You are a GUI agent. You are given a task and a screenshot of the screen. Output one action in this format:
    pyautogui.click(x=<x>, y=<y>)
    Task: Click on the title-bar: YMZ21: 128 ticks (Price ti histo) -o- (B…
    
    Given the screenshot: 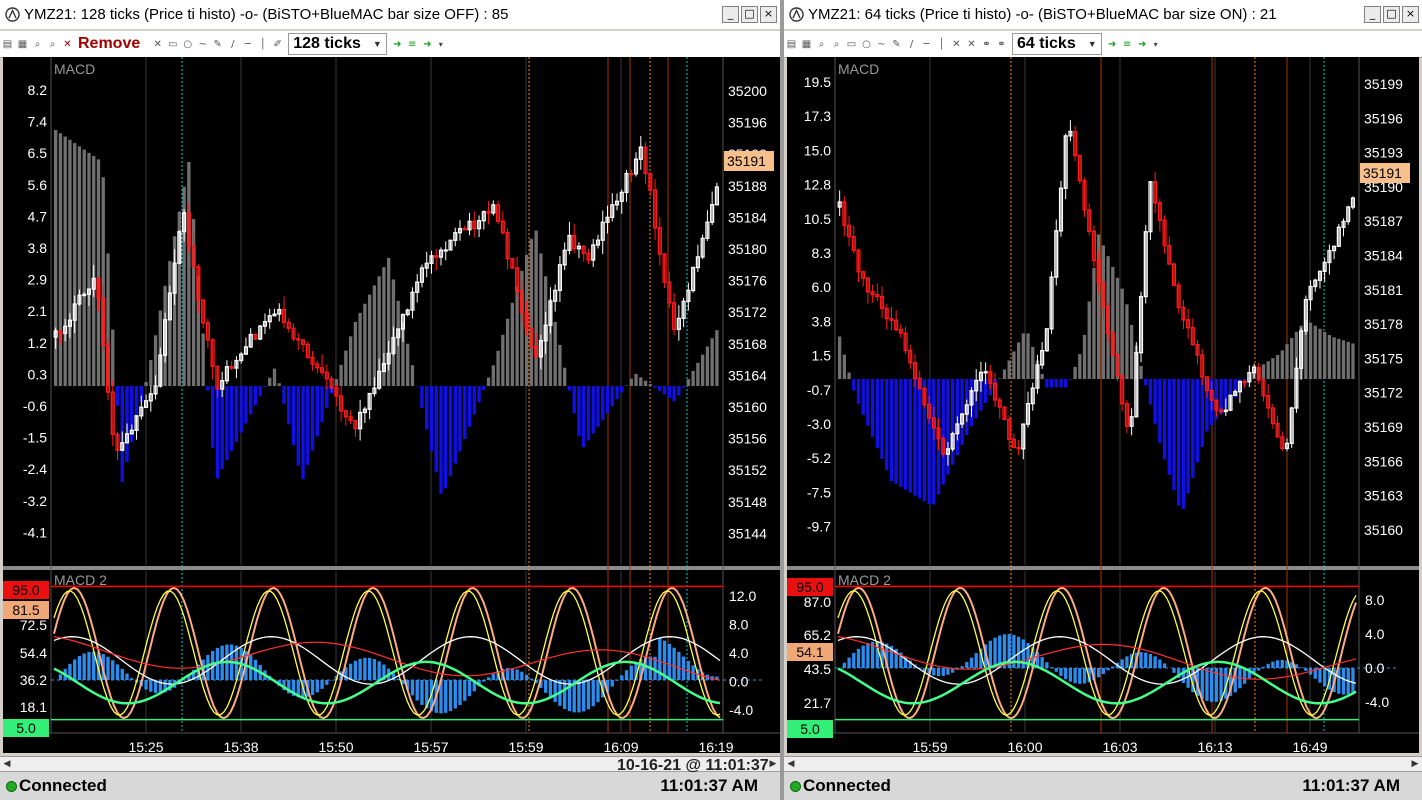 What is the action you would take?
    pyautogui.click(x=390, y=14)
    